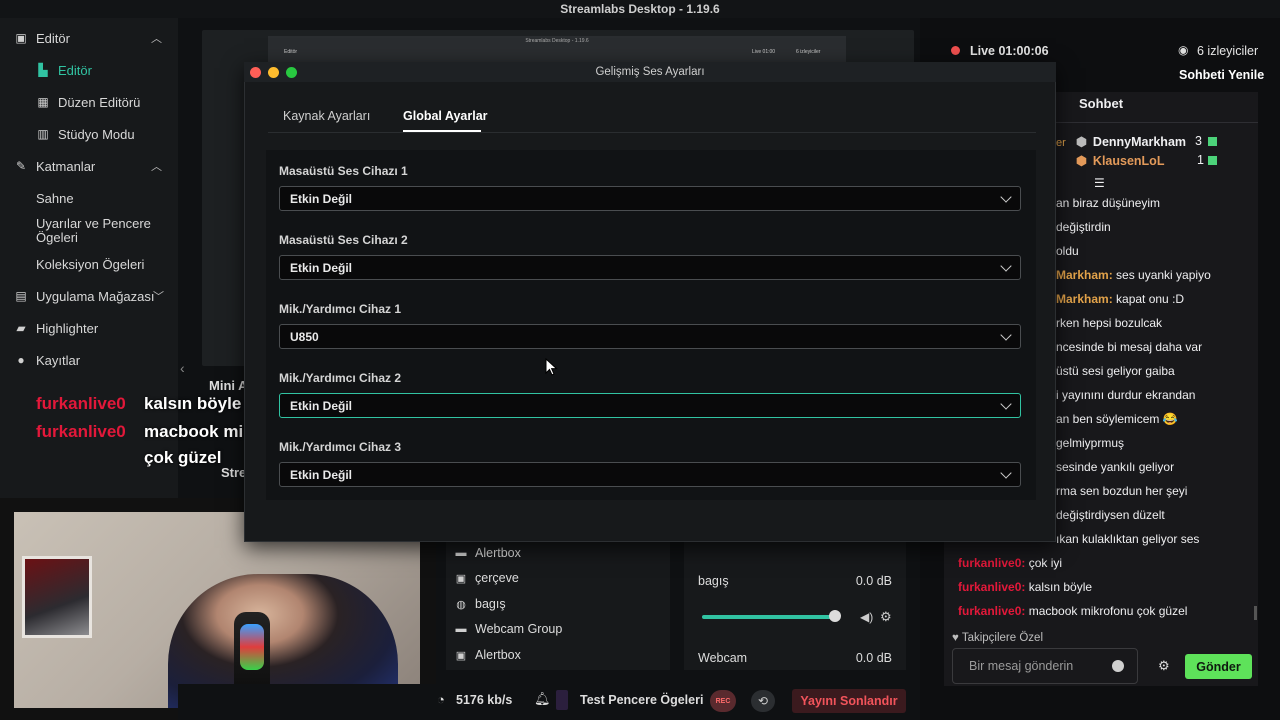 The height and width of the screenshot is (720, 1280). Describe the element at coordinates (1117, 419) in the screenshot. I see `chat-message: an ben söylemicem 😂` at that location.